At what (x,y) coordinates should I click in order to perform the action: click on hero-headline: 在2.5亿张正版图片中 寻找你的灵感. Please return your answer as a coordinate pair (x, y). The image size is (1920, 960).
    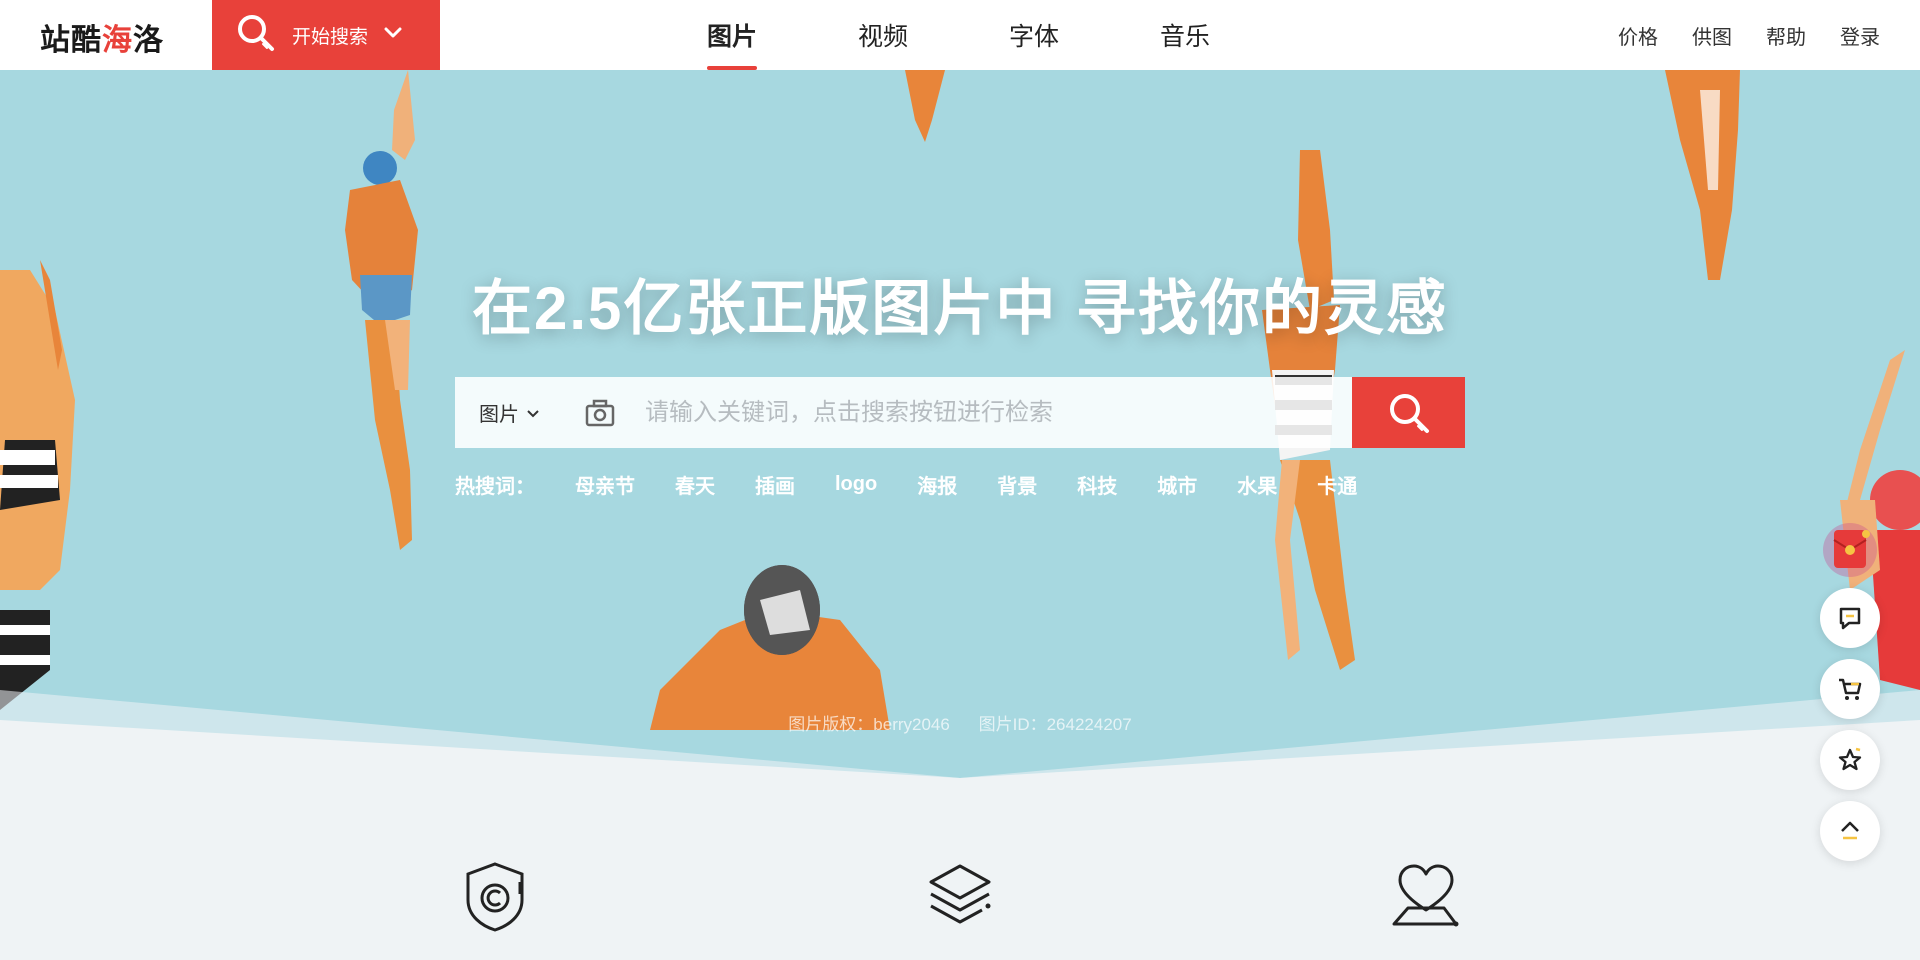
    Looking at the image, I should click on (960, 308).